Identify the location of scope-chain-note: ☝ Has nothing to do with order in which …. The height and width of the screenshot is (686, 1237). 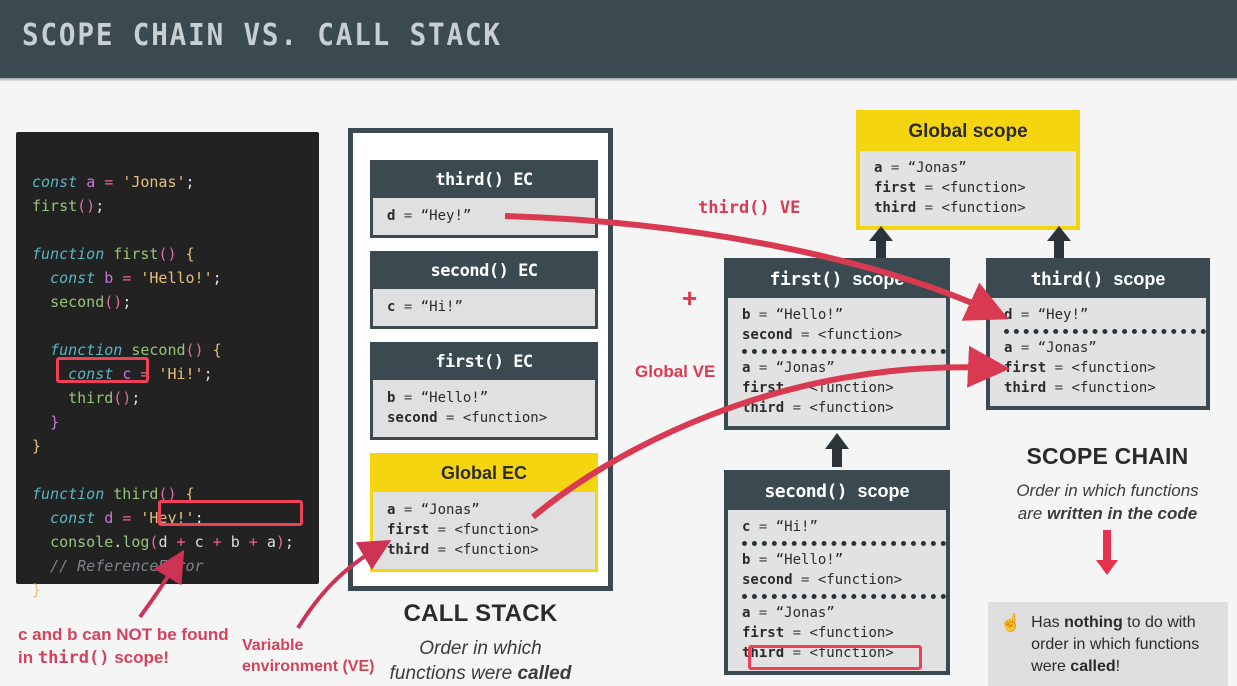
(1108, 644).